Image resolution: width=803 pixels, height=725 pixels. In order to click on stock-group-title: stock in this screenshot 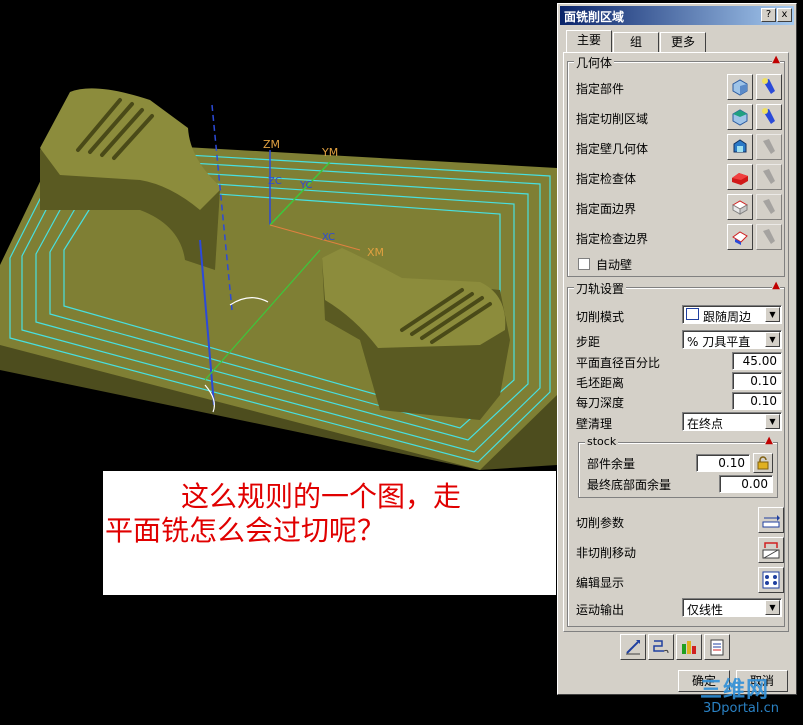, I will do `click(602, 441)`.